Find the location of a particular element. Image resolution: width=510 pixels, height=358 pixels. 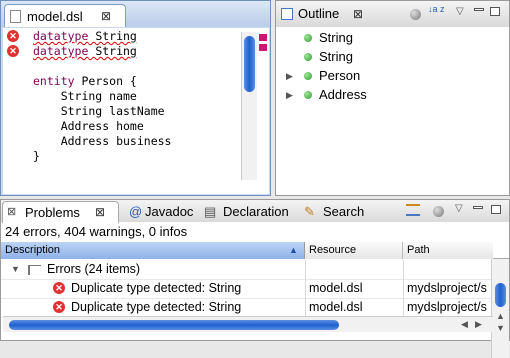

group-label: Errors (24 items) is located at coordinates (94, 269).